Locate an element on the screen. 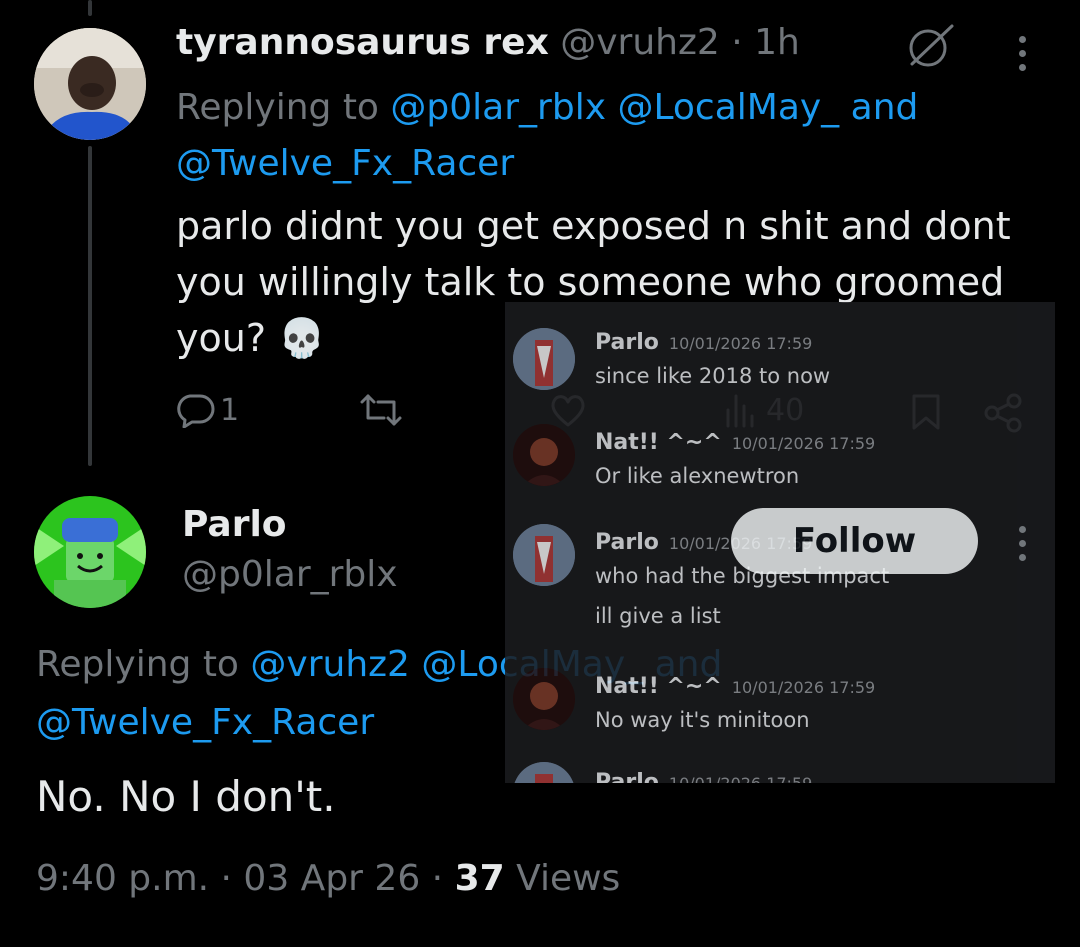 This screenshot has height=947, width=1080. message-text: No way it's minitoon is located at coordinates (702, 720).